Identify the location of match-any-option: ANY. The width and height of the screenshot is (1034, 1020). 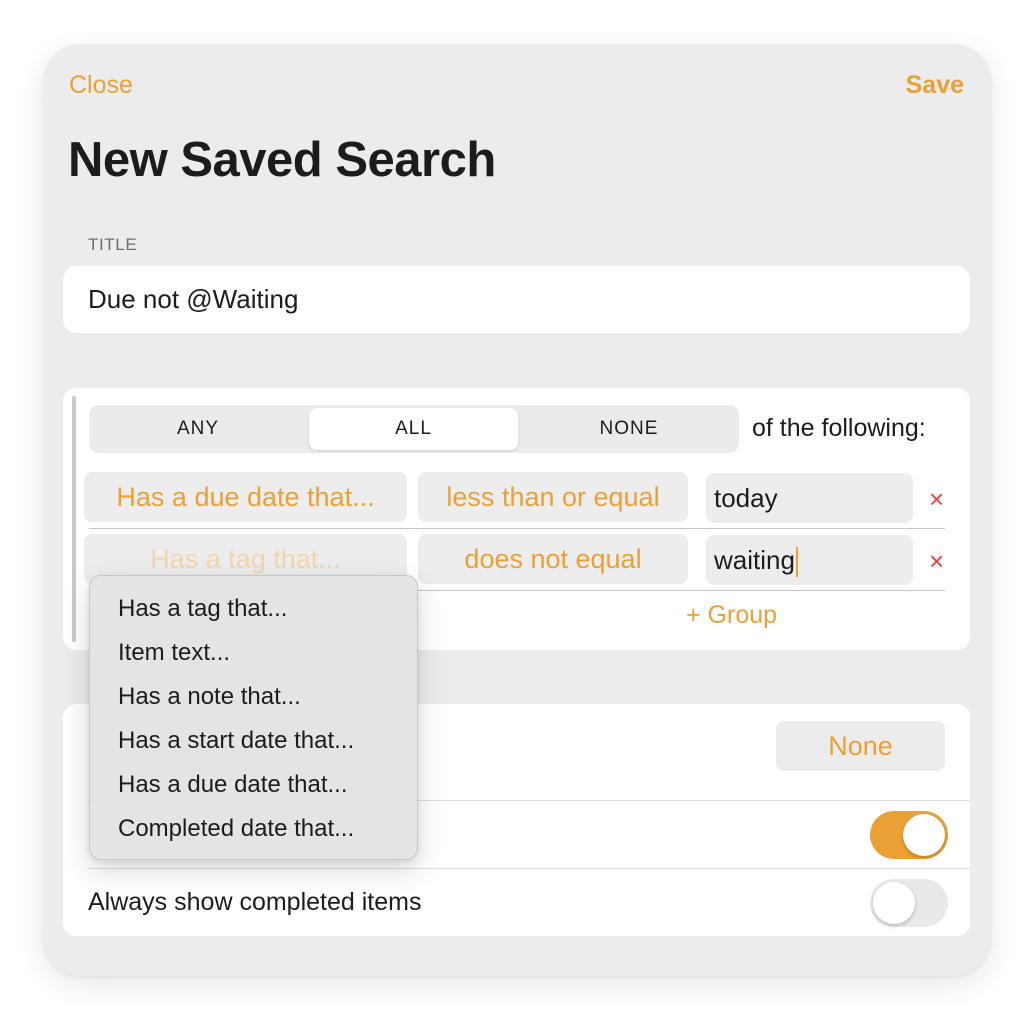
(198, 429).